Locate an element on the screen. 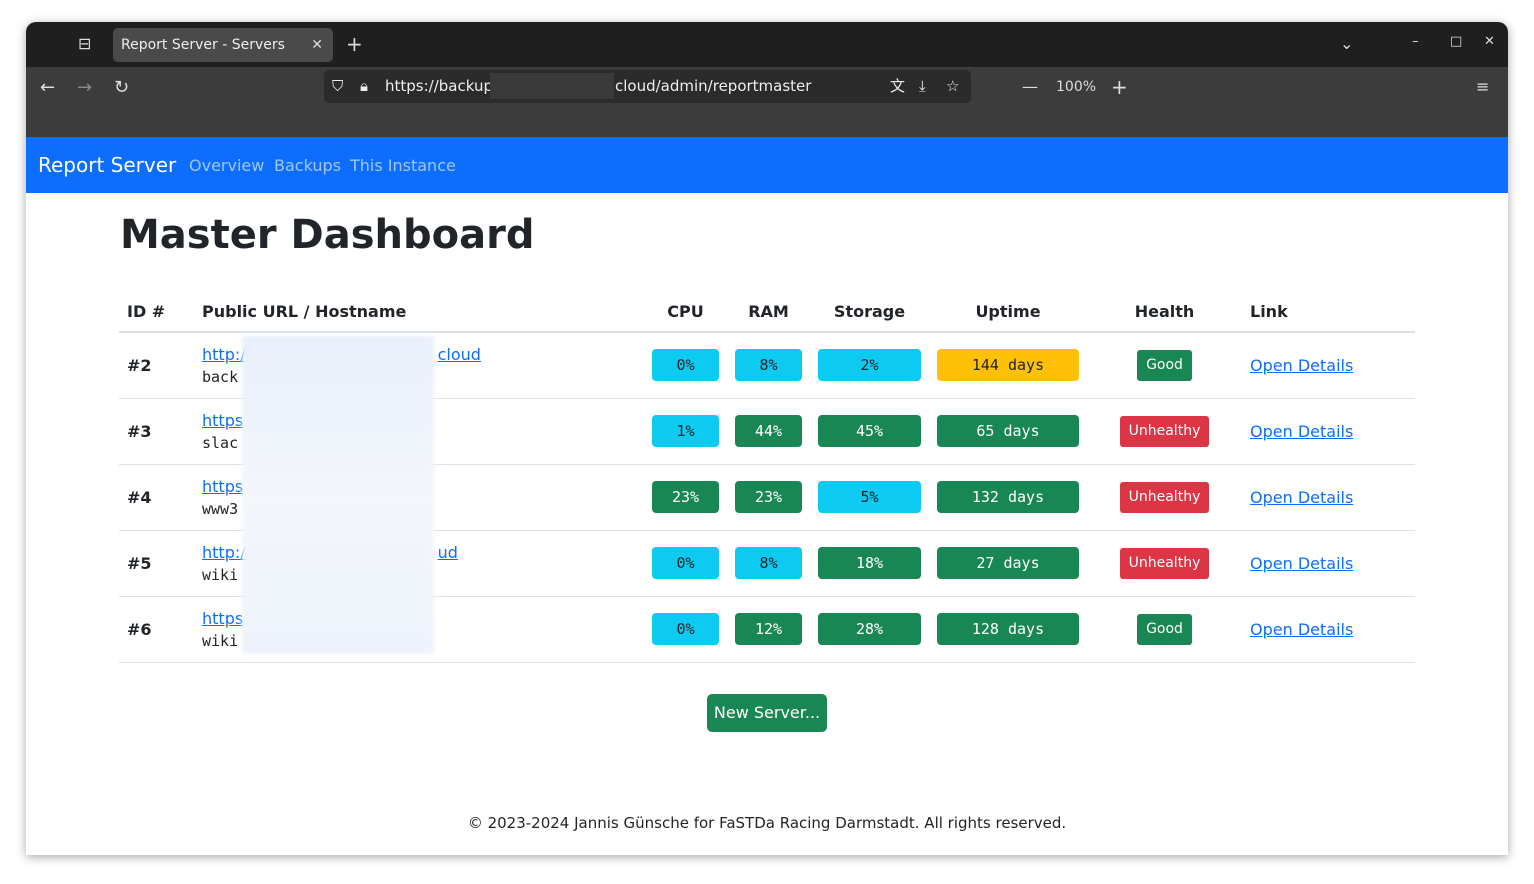 Image resolution: width=1534 pixels, height=884 pixels. header-cpu: CPU is located at coordinates (685, 312).